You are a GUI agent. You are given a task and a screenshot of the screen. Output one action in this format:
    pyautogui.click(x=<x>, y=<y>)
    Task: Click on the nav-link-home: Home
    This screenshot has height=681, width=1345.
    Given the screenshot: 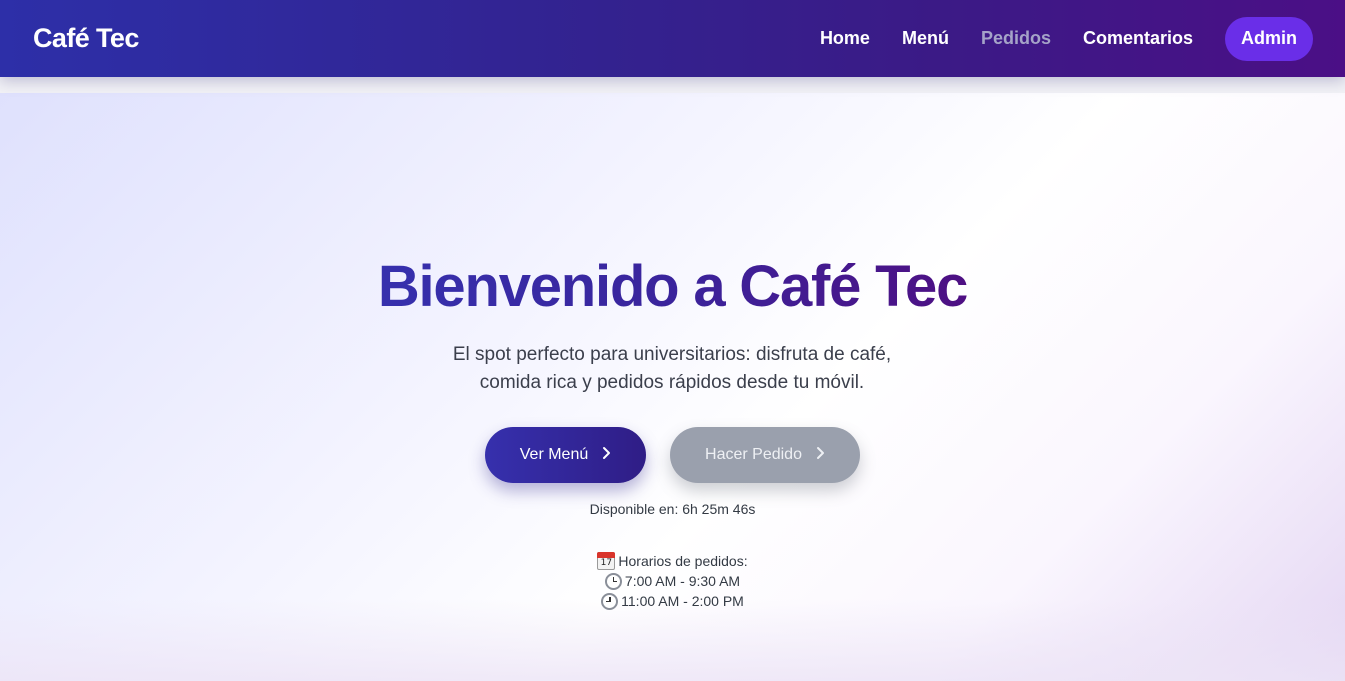 What is the action you would take?
    pyautogui.click(x=845, y=38)
    